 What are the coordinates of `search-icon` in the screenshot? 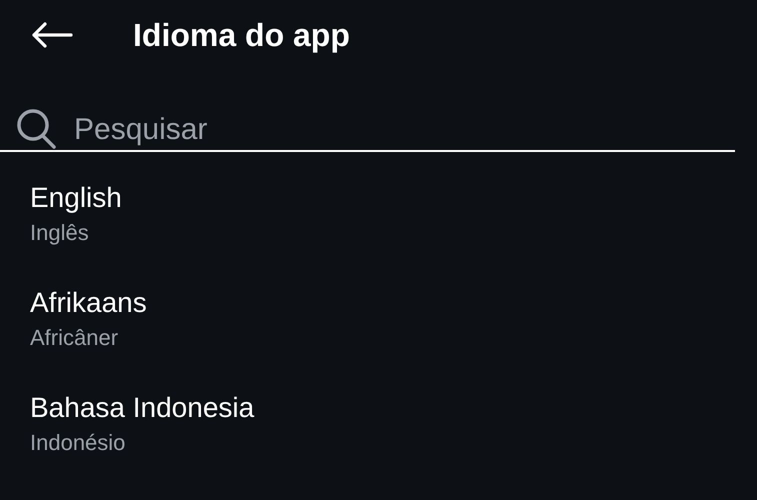 It's located at (37, 129).